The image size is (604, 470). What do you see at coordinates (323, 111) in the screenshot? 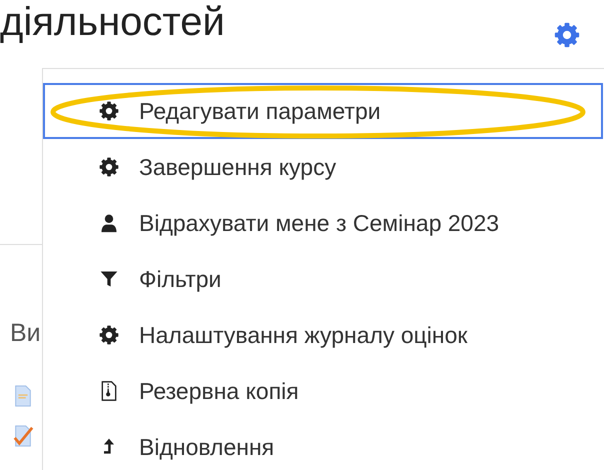
I see `menu-item: Редагувати параметри` at bounding box center [323, 111].